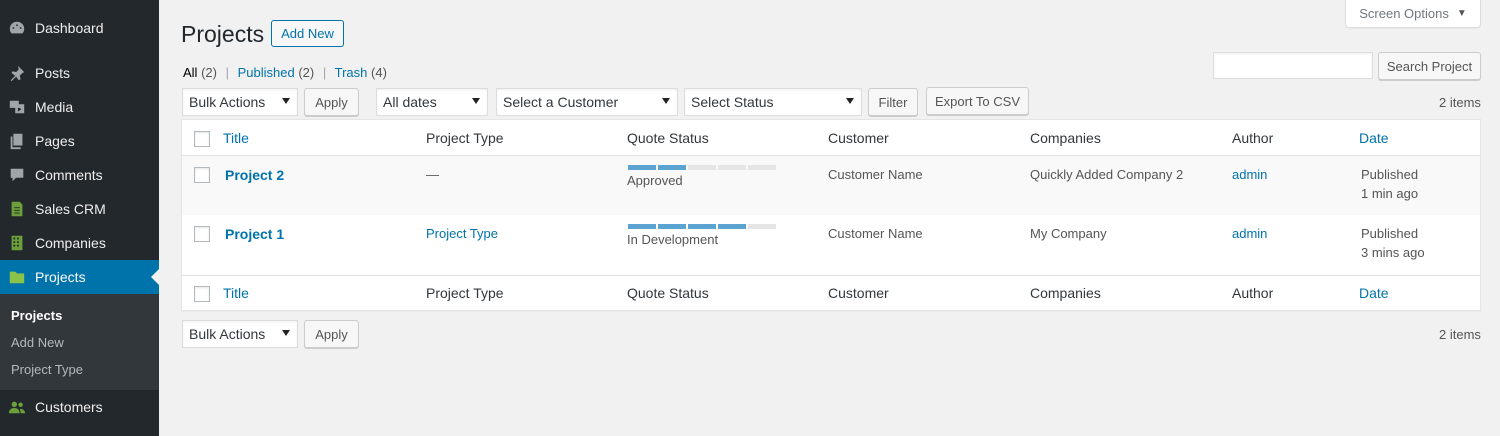 The width and height of the screenshot is (1500, 436). Describe the element at coordinates (1390, 193) in the screenshot. I see `date-value: 1 min ago` at that location.